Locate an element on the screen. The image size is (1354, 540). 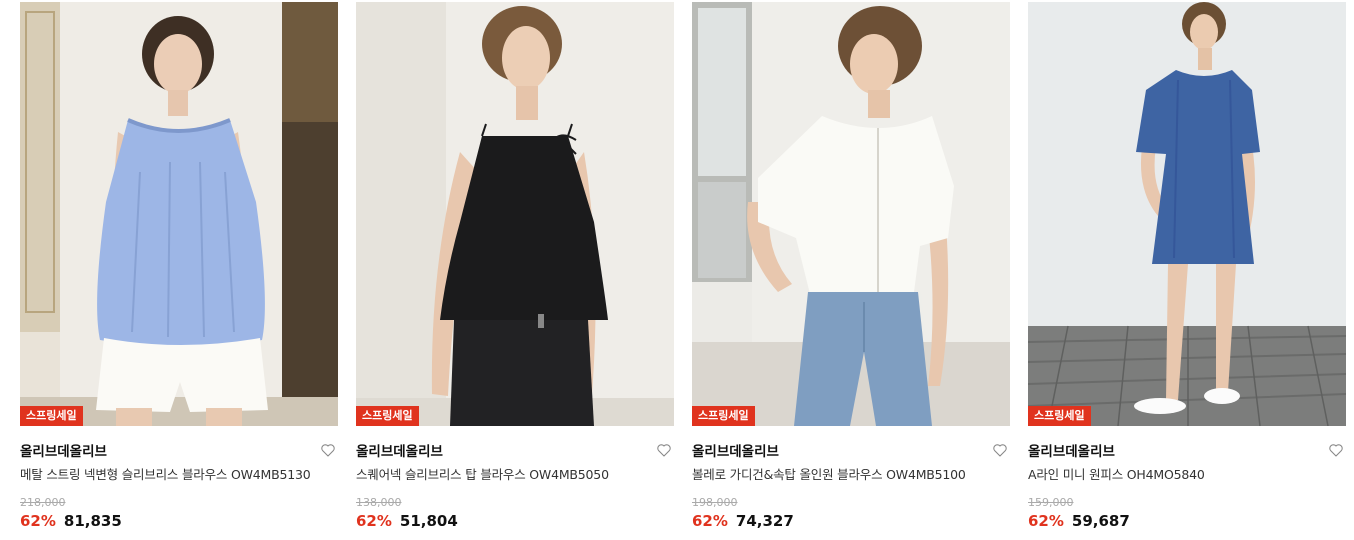
sale-price: 59,687 is located at coordinates (1100, 521).